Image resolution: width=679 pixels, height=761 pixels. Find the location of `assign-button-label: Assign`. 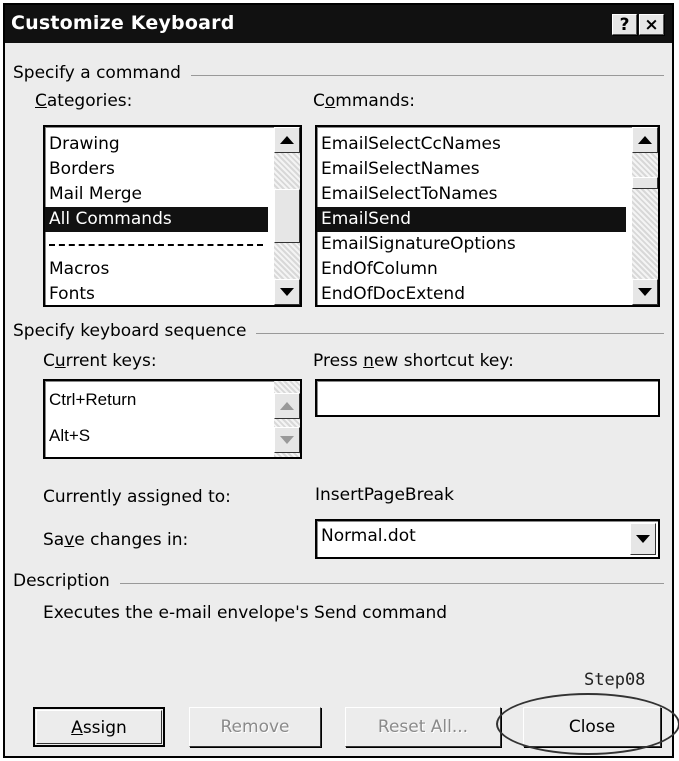

assign-button-label: Assign is located at coordinates (99, 728).